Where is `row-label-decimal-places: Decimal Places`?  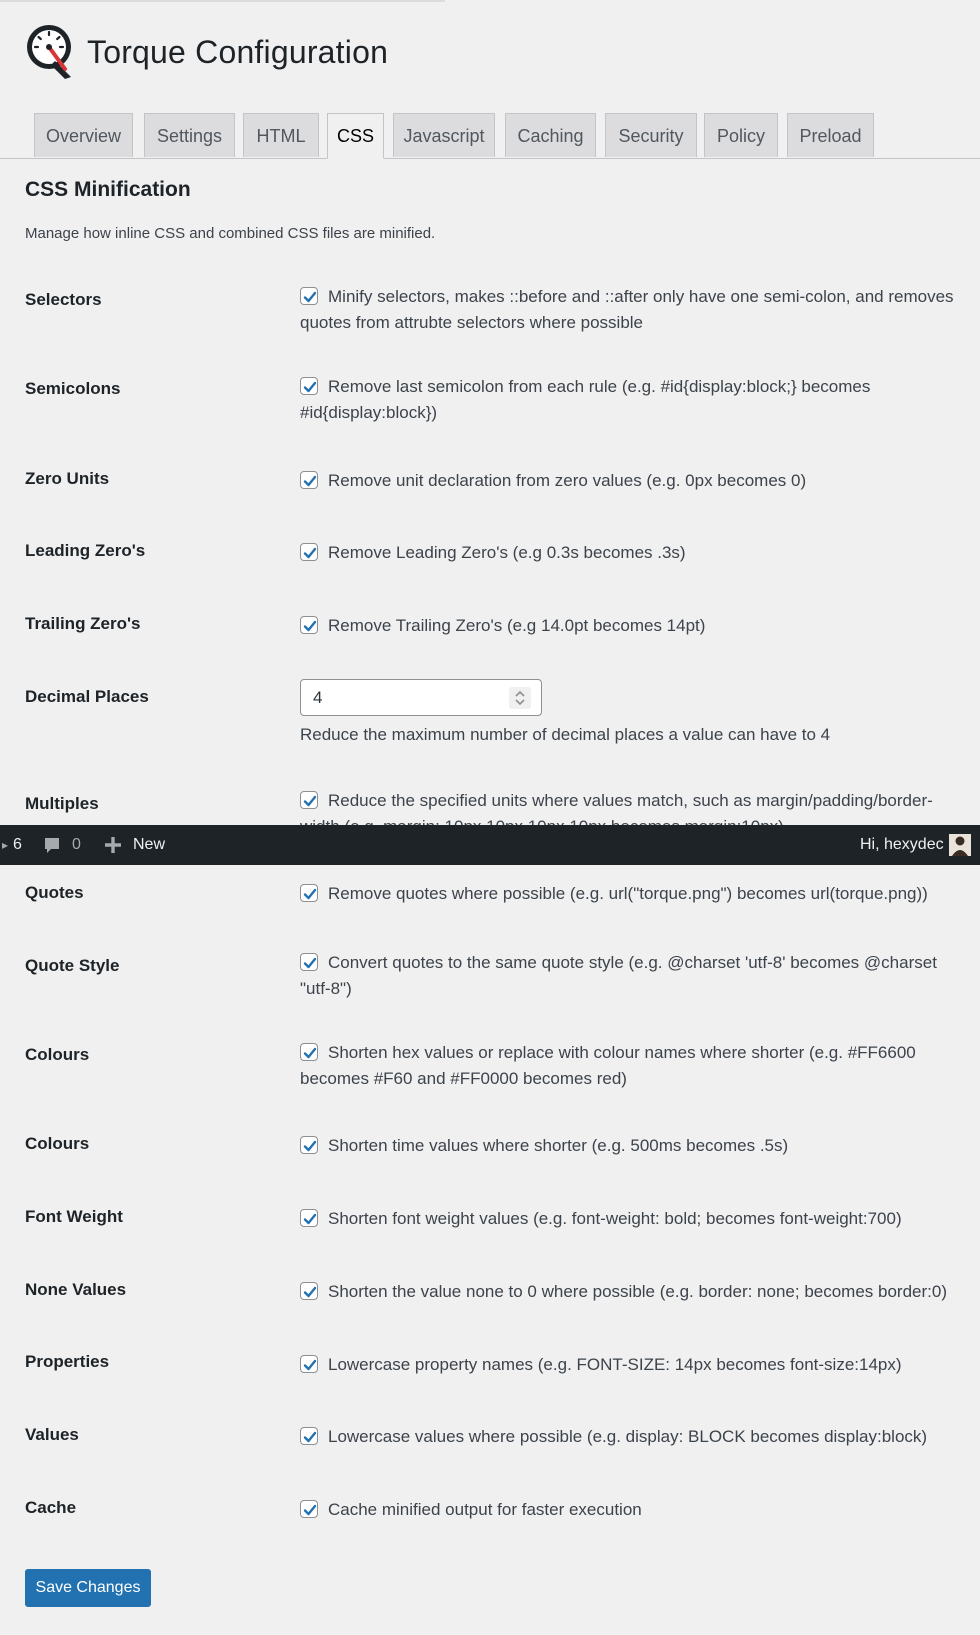 row-label-decimal-places: Decimal Places is located at coordinates (87, 696).